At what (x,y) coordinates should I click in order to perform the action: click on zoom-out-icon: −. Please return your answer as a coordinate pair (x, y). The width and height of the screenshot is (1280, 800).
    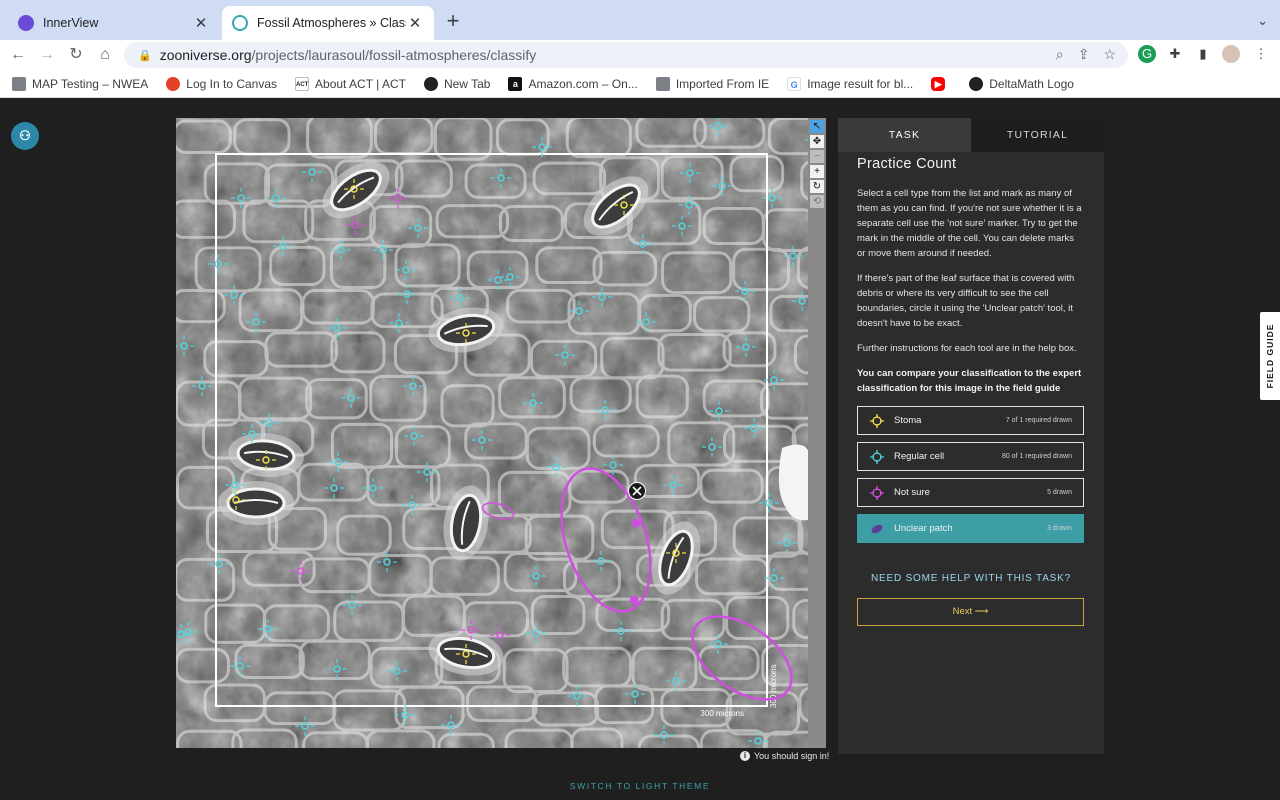
    Looking at the image, I should click on (817, 156).